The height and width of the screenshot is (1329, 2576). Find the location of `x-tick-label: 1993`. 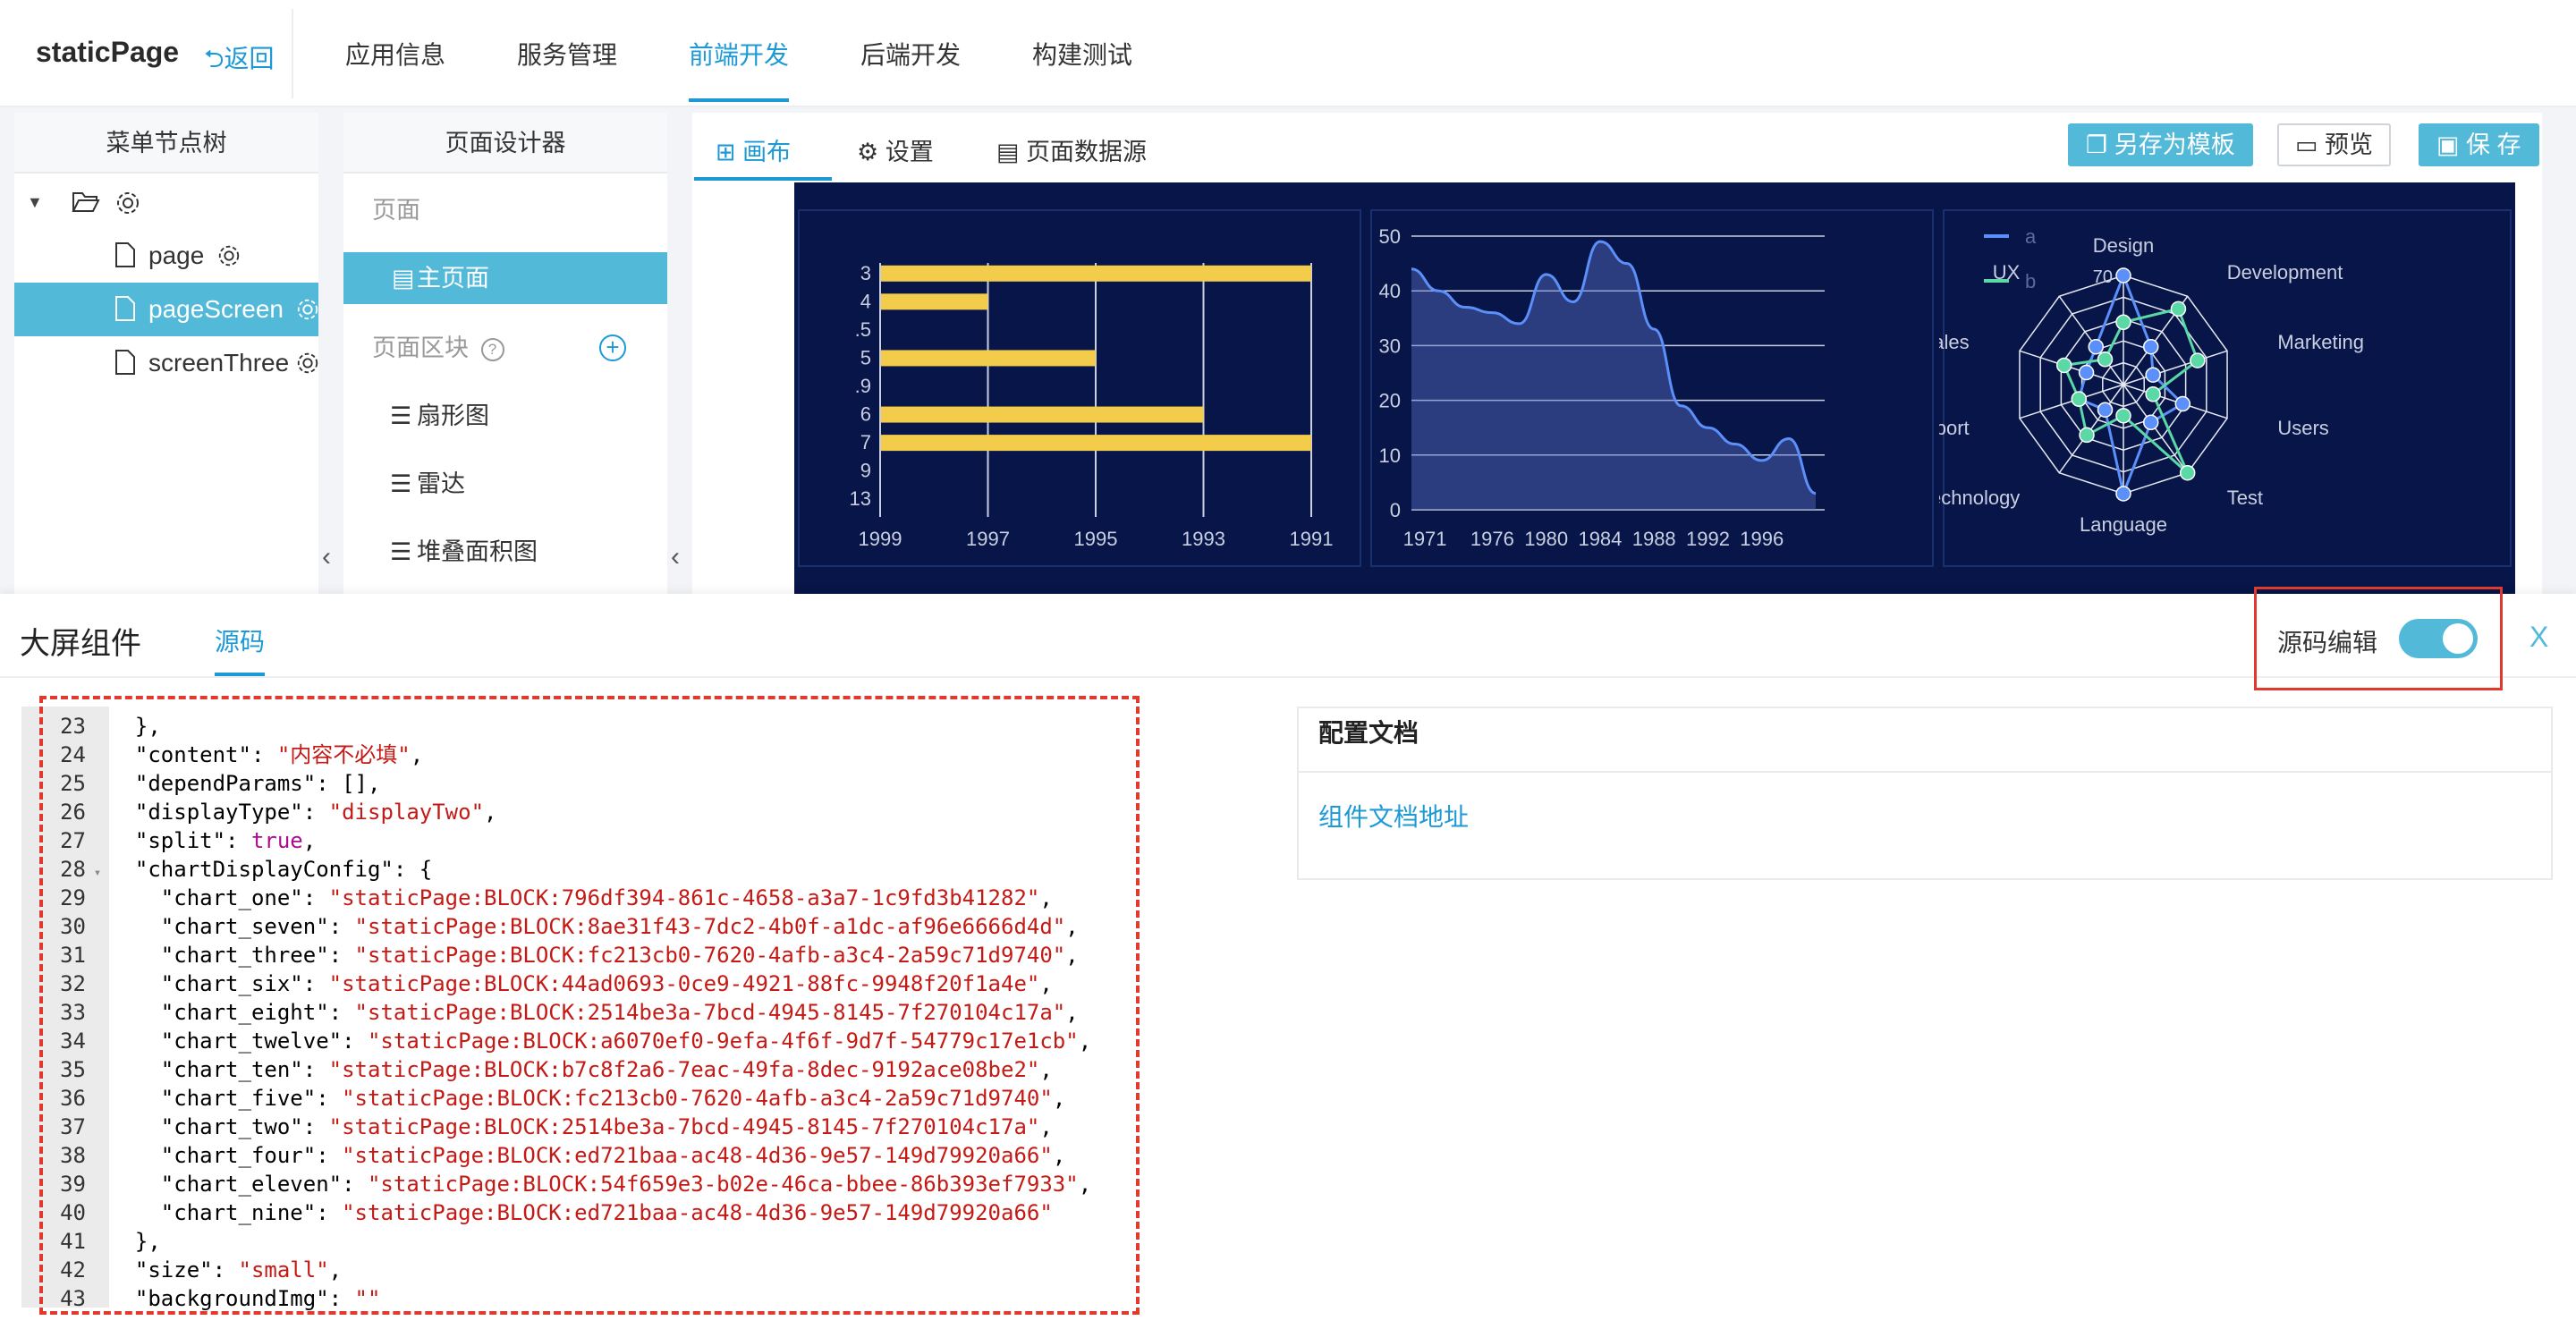

x-tick-label: 1993 is located at coordinates (1203, 539).